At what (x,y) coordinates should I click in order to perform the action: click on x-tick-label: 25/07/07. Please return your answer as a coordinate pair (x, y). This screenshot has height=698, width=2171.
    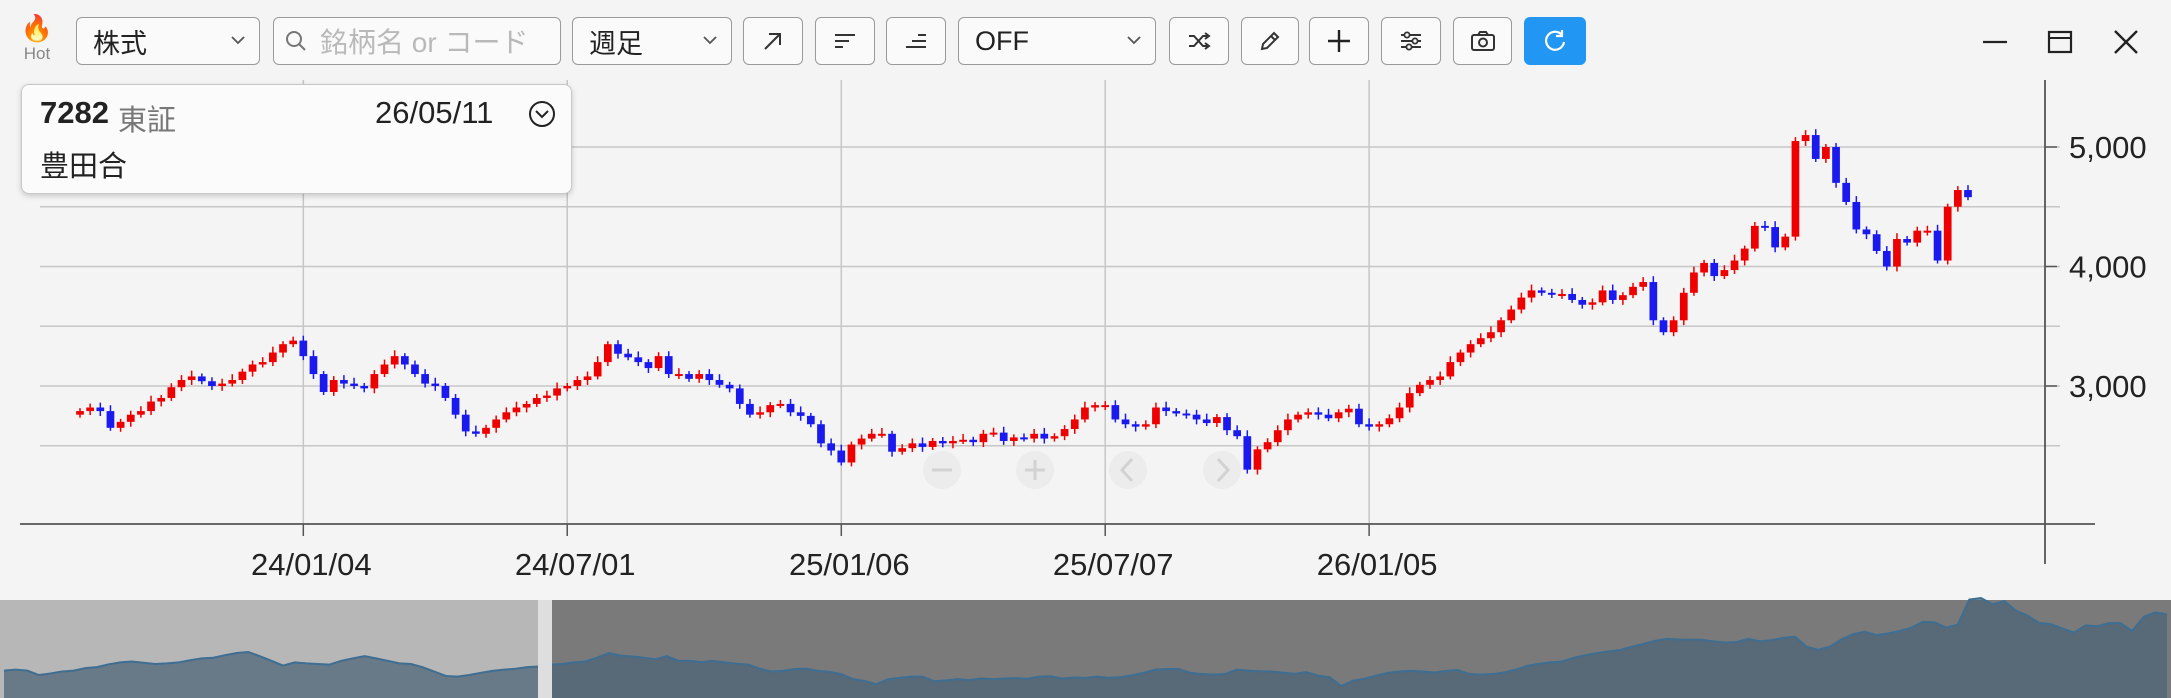
    Looking at the image, I should click on (1113, 564).